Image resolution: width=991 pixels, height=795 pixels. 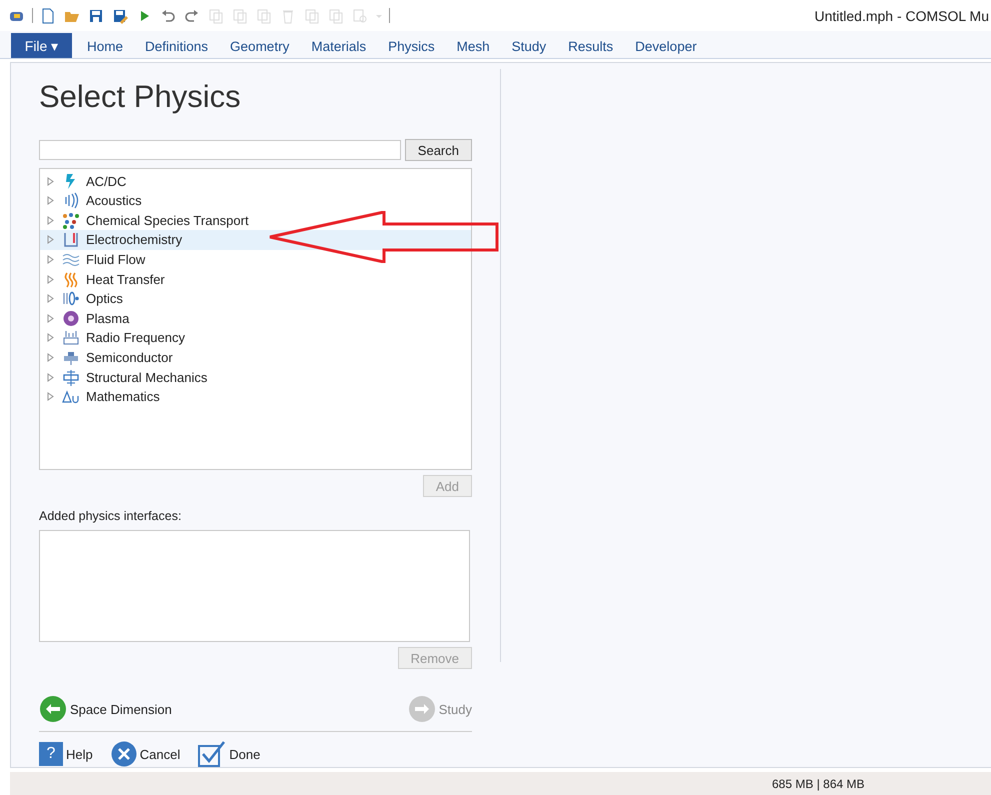 I want to click on tree-item: Chemical Species Transport, so click(x=255, y=220).